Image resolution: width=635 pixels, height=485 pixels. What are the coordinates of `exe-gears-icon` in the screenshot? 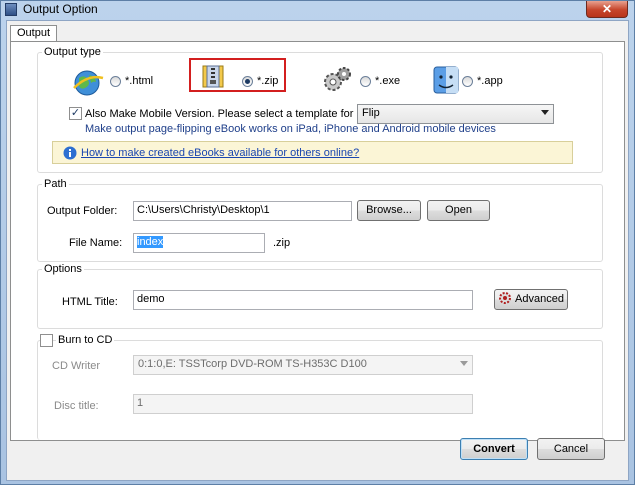 It's located at (337, 79).